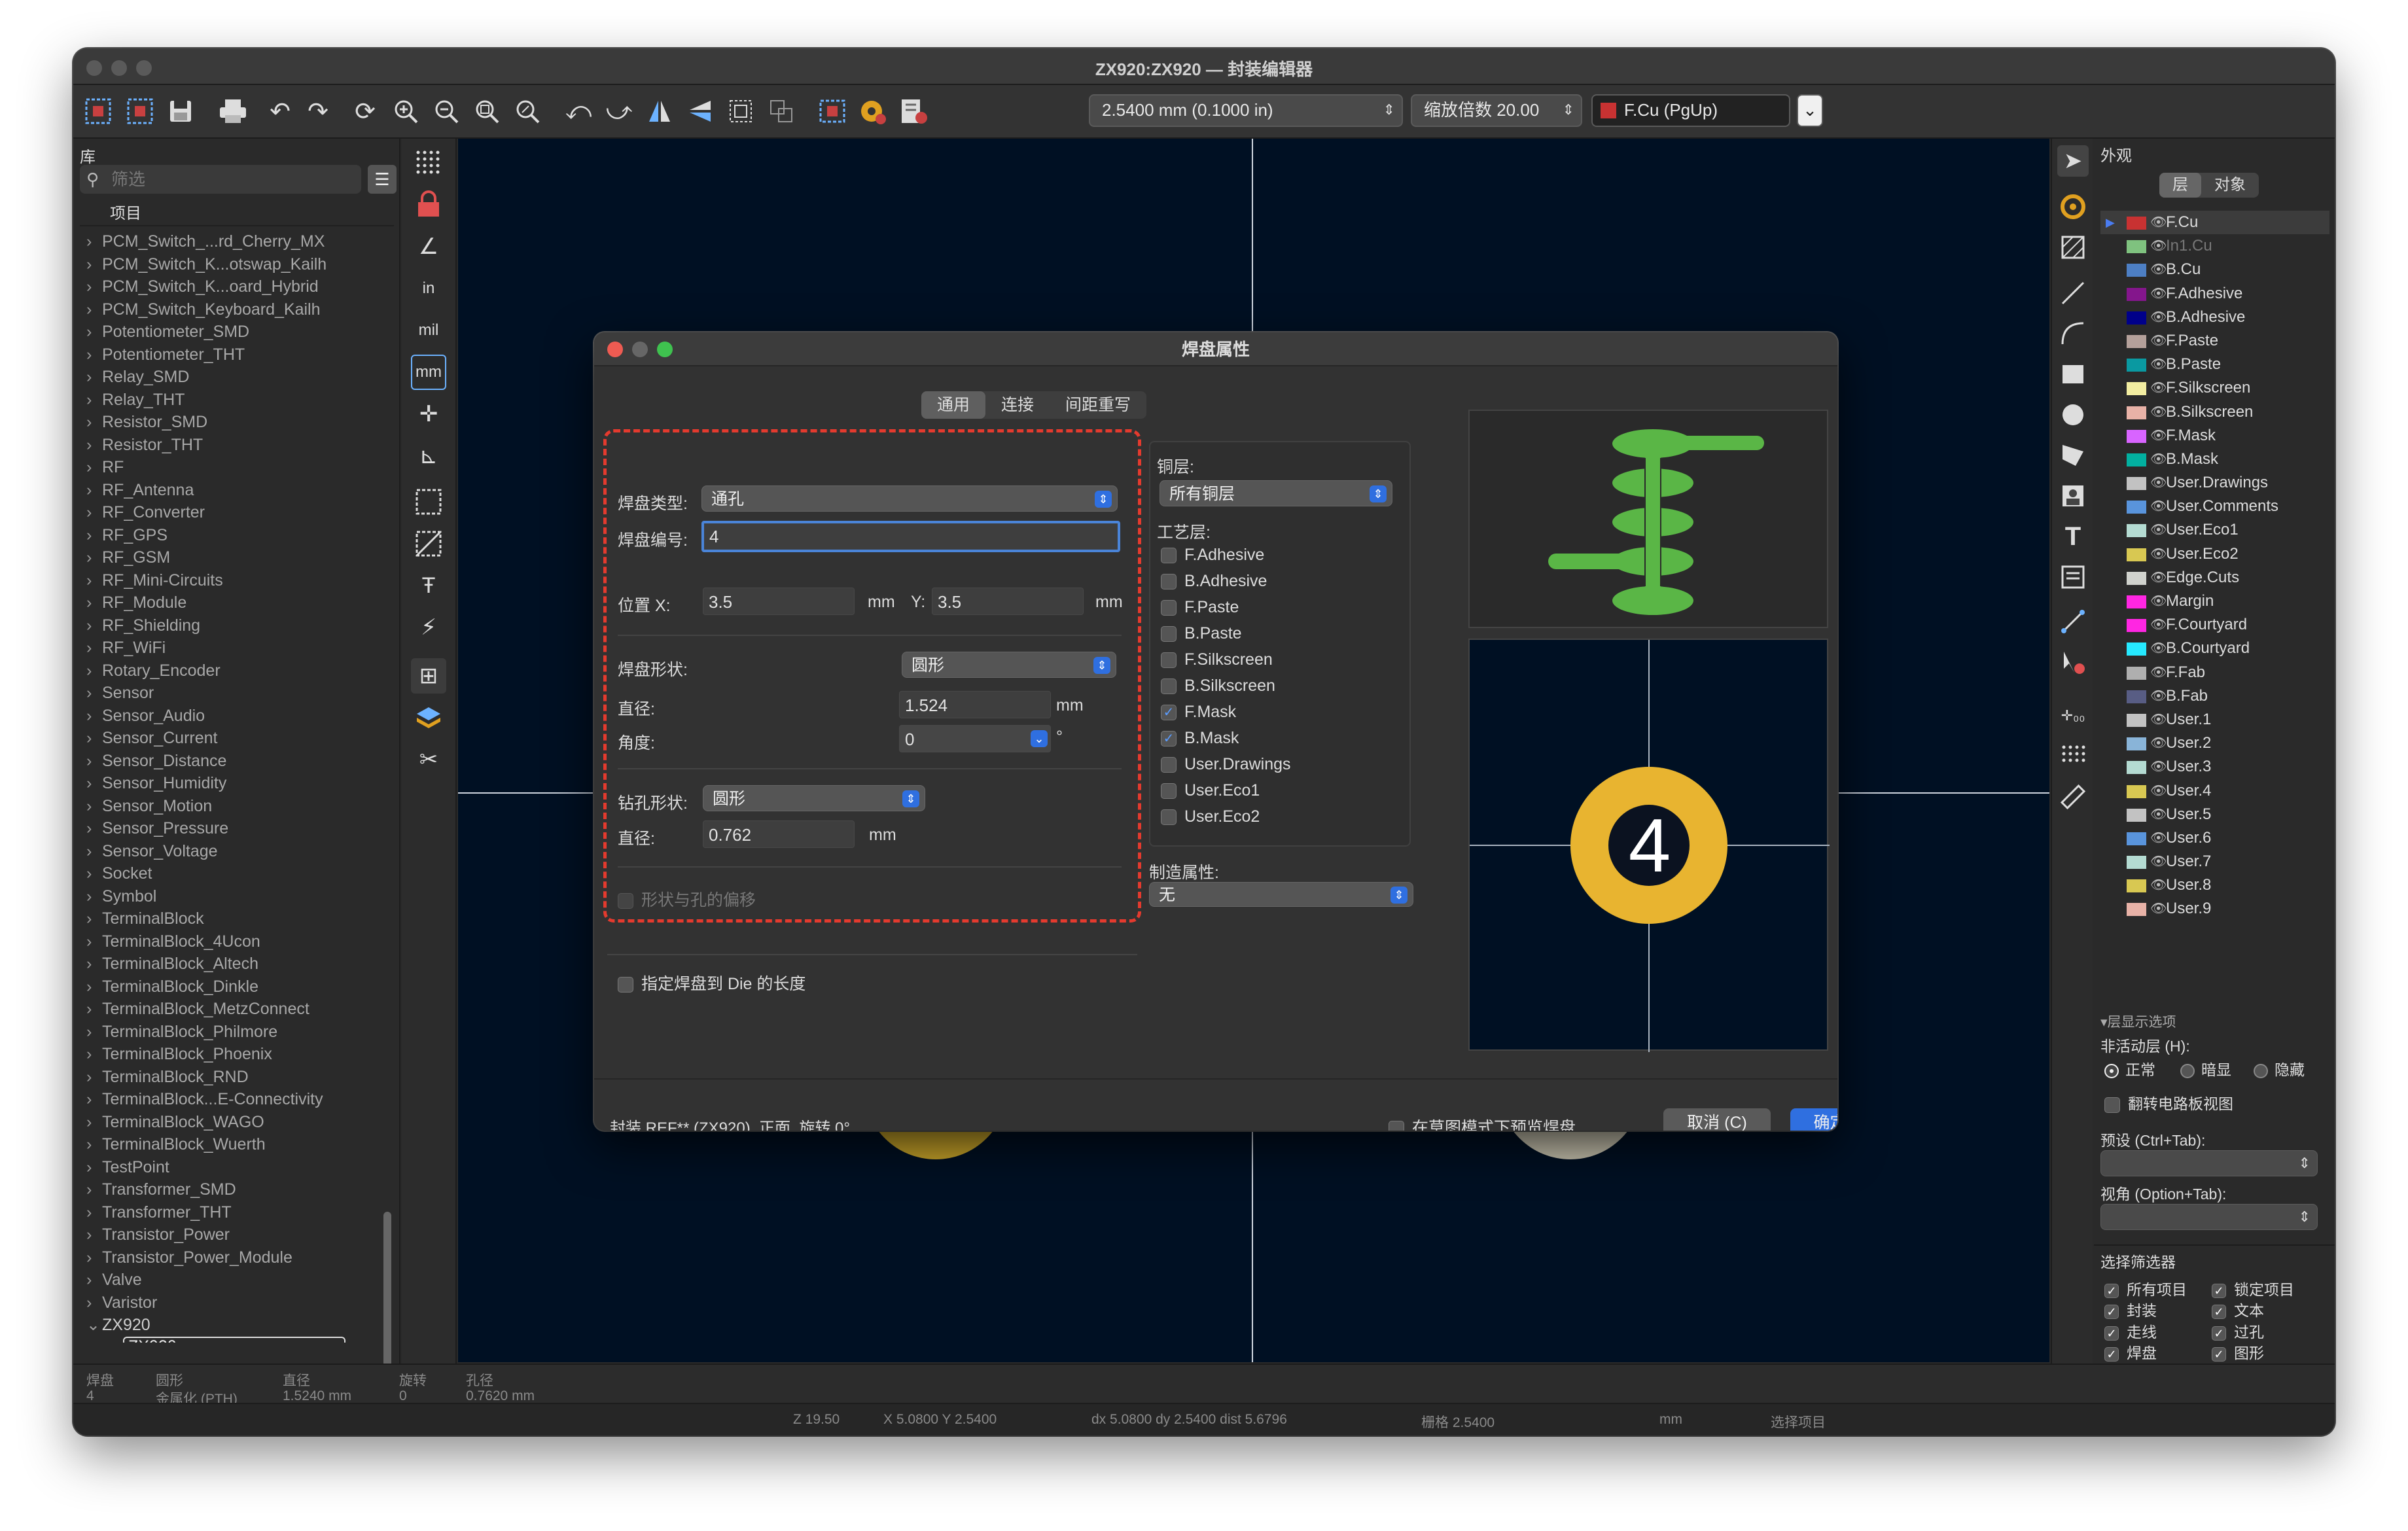 This screenshot has width=2408, height=1531. What do you see at coordinates (428, 501) in the screenshot?
I see `pad-outline-icon` at bounding box center [428, 501].